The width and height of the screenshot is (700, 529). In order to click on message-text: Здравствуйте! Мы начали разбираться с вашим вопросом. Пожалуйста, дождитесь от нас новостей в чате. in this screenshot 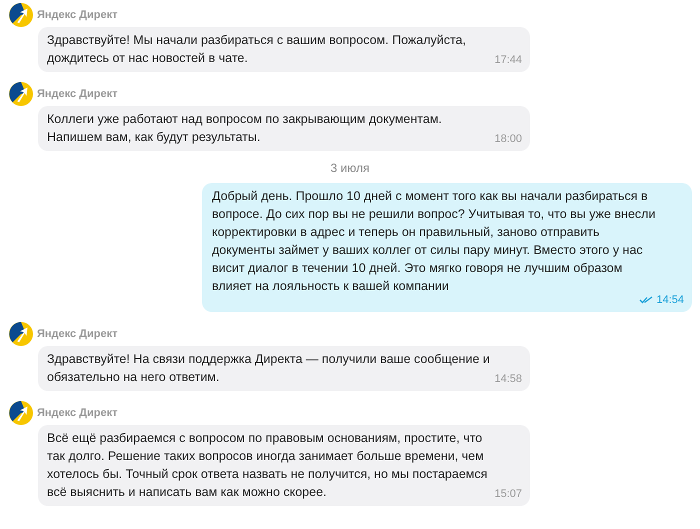, I will do `click(257, 49)`.